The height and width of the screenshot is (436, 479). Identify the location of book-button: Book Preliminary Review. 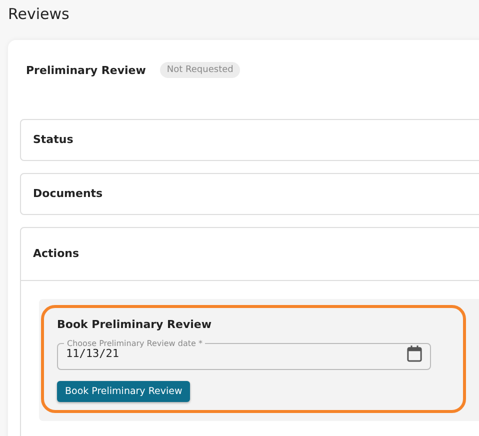
(123, 391).